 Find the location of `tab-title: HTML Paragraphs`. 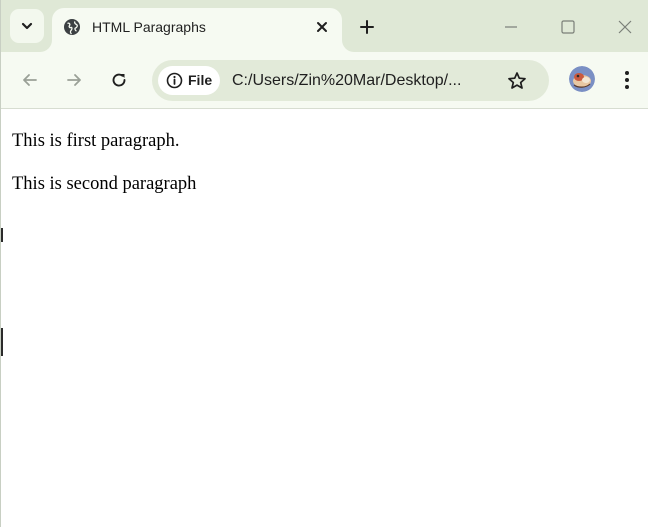

tab-title: HTML Paragraphs is located at coordinates (149, 27).